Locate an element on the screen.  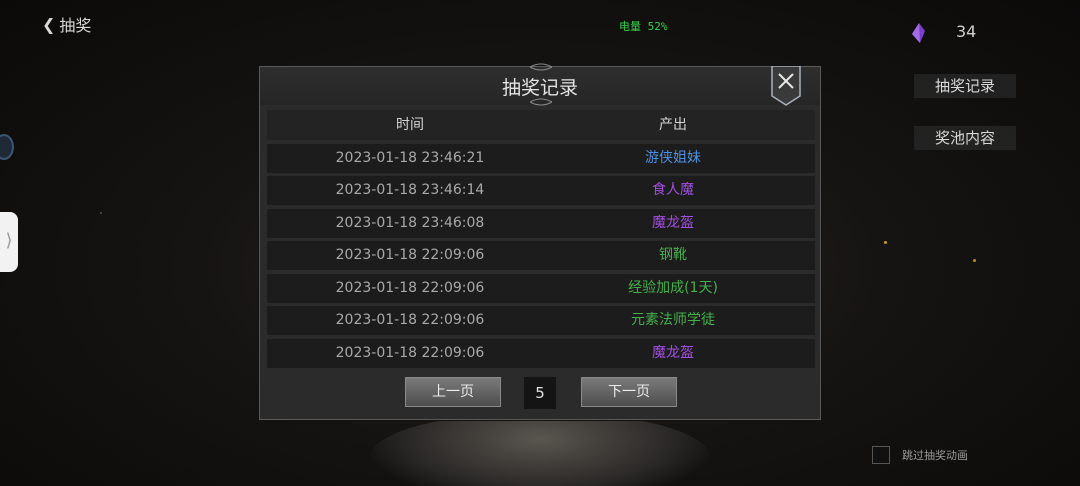
next-page-button: 下一页 is located at coordinates (629, 392).